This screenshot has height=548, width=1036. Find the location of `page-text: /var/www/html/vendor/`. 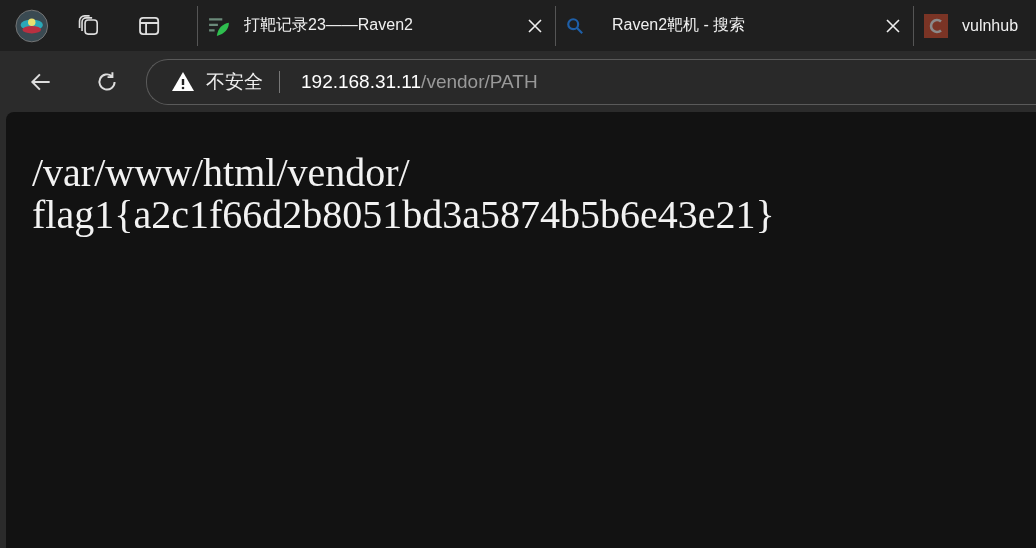

page-text: /var/www/html/vendor/ is located at coordinates (221, 173).